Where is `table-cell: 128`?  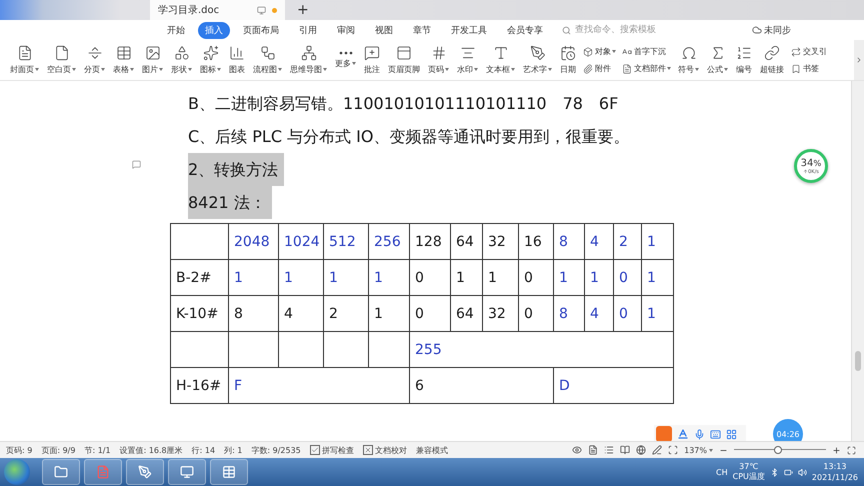 table-cell: 128 is located at coordinates (430, 242).